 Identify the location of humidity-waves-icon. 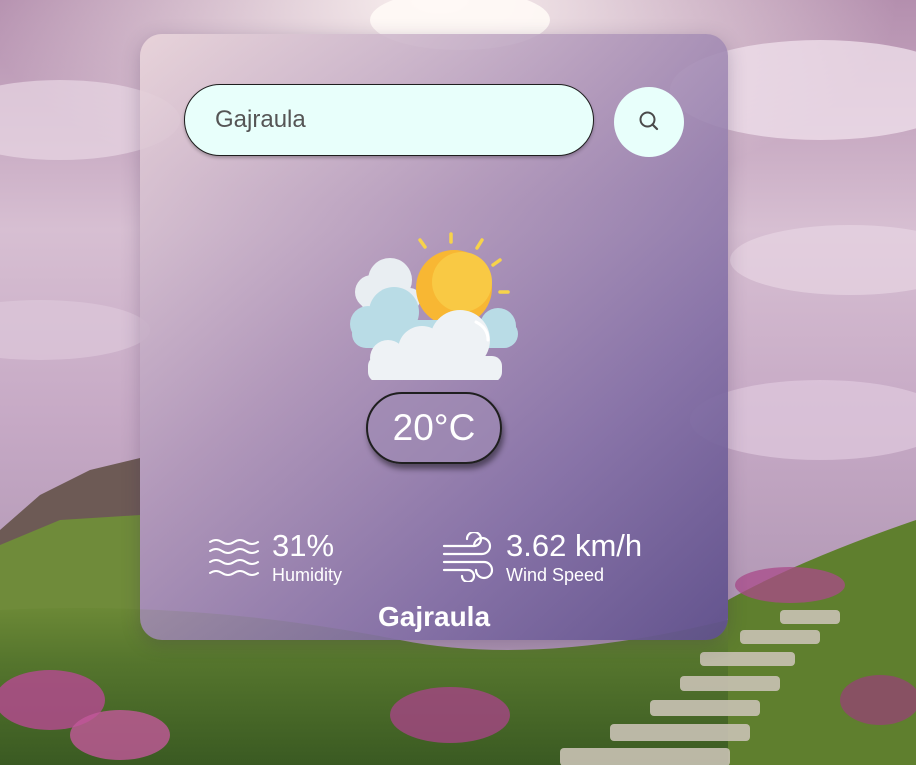
(235, 557).